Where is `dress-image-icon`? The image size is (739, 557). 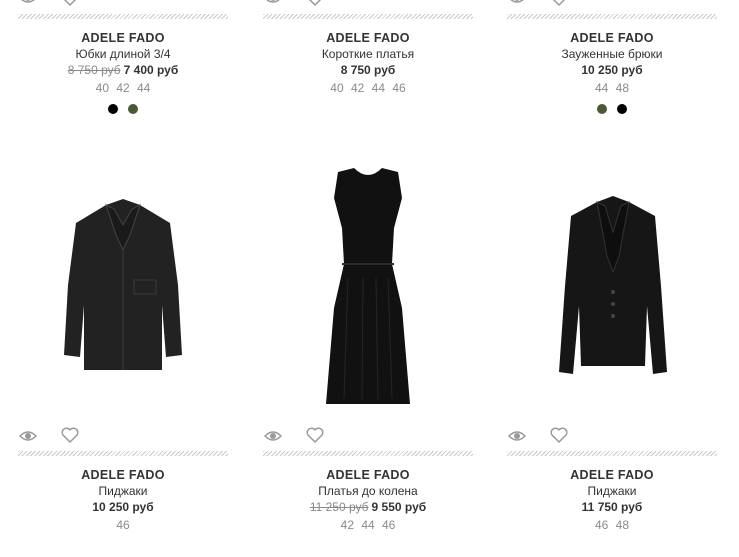
dress-image-icon is located at coordinates (368, 286).